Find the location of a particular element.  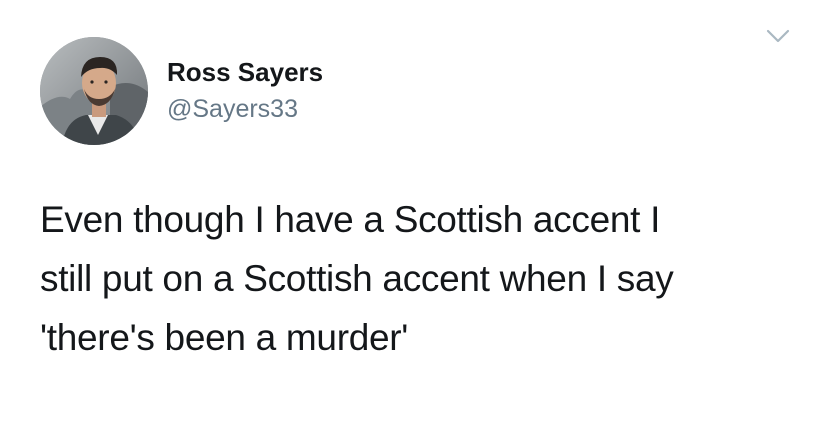

chevron-down-icon is located at coordinates (778, 36).